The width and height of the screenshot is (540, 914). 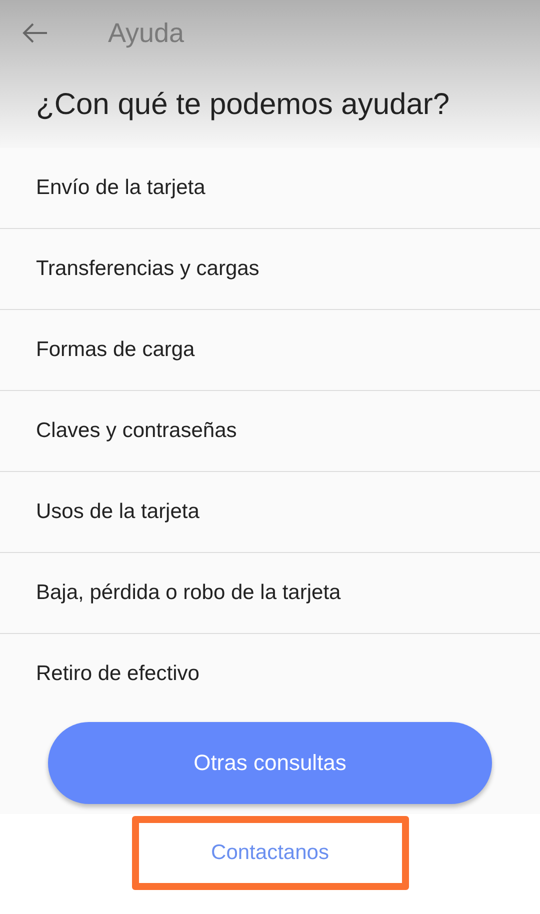 What do you see at coordinates (270, 593) in the screenshot?
I see `help-topic-item: Baja, pérdida o robo de la tarjeta` at bounding box center [270, 593].